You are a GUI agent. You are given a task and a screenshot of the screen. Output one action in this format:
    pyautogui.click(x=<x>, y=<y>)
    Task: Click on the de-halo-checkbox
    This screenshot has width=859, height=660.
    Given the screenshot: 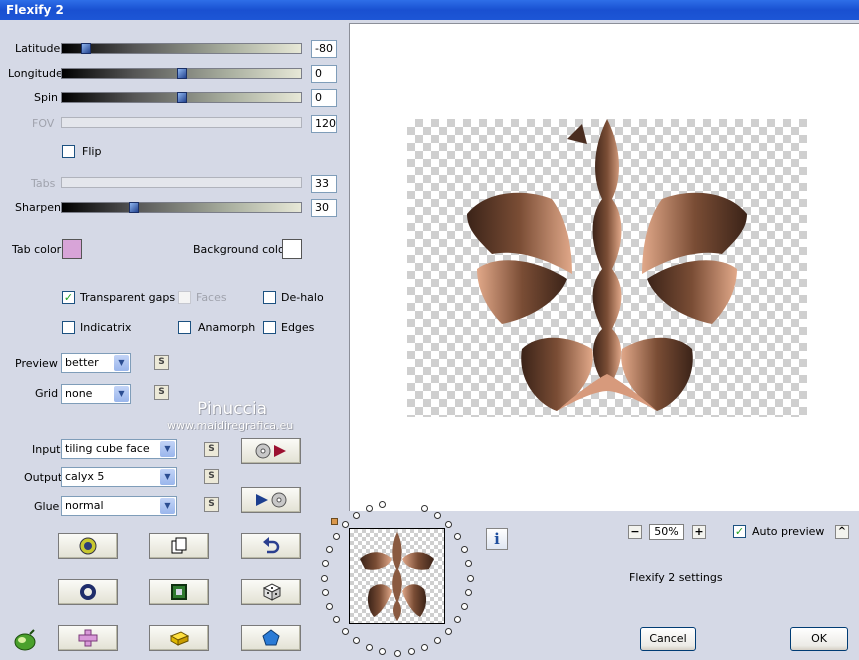 What is the action you would take?
    pyautogui.click(x=269, y=297)
    